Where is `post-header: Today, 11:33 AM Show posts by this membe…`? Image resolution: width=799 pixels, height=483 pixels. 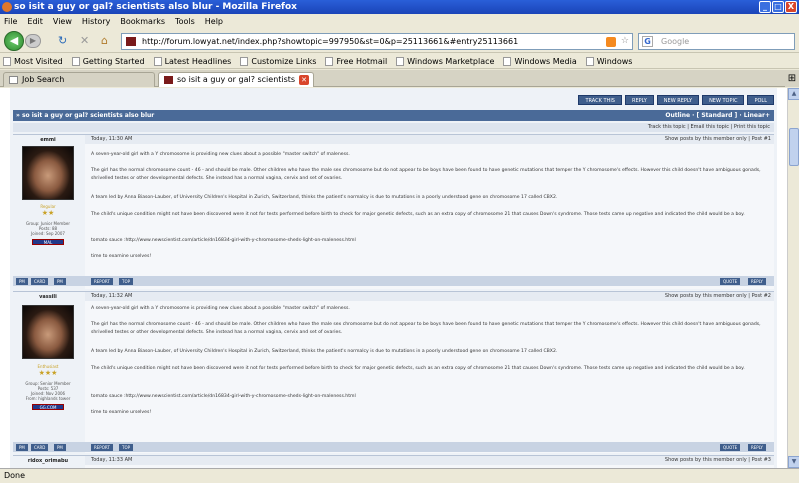
post-header: Today, 11:33 AM Show posts by this membe… is located at coordinates (429, 460).